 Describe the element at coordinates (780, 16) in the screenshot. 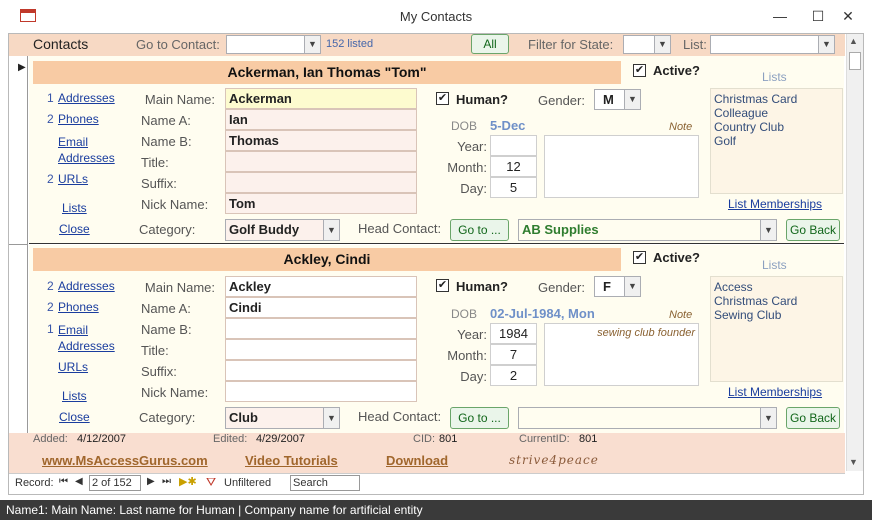

I see `minimize-icon: —` at that location.